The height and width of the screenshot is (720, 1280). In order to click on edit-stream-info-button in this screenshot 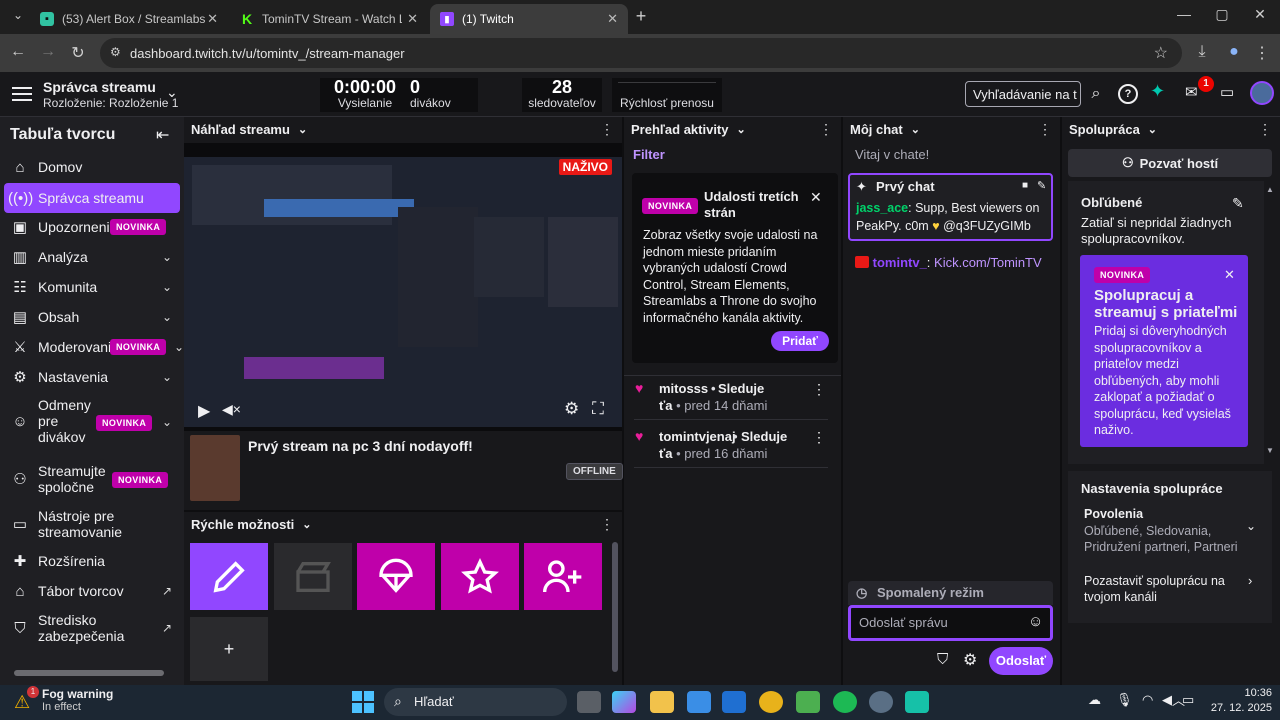, I will do `click(229, 576)`.